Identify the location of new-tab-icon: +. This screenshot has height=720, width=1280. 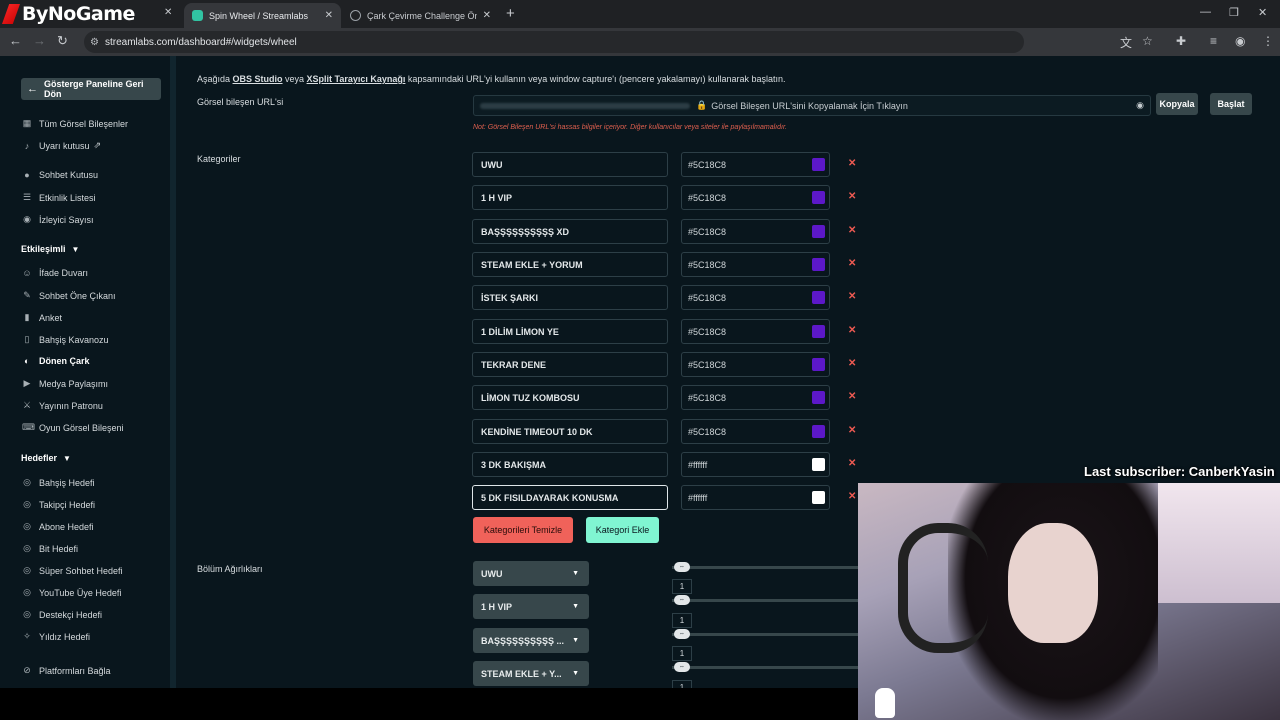
(510, 13).